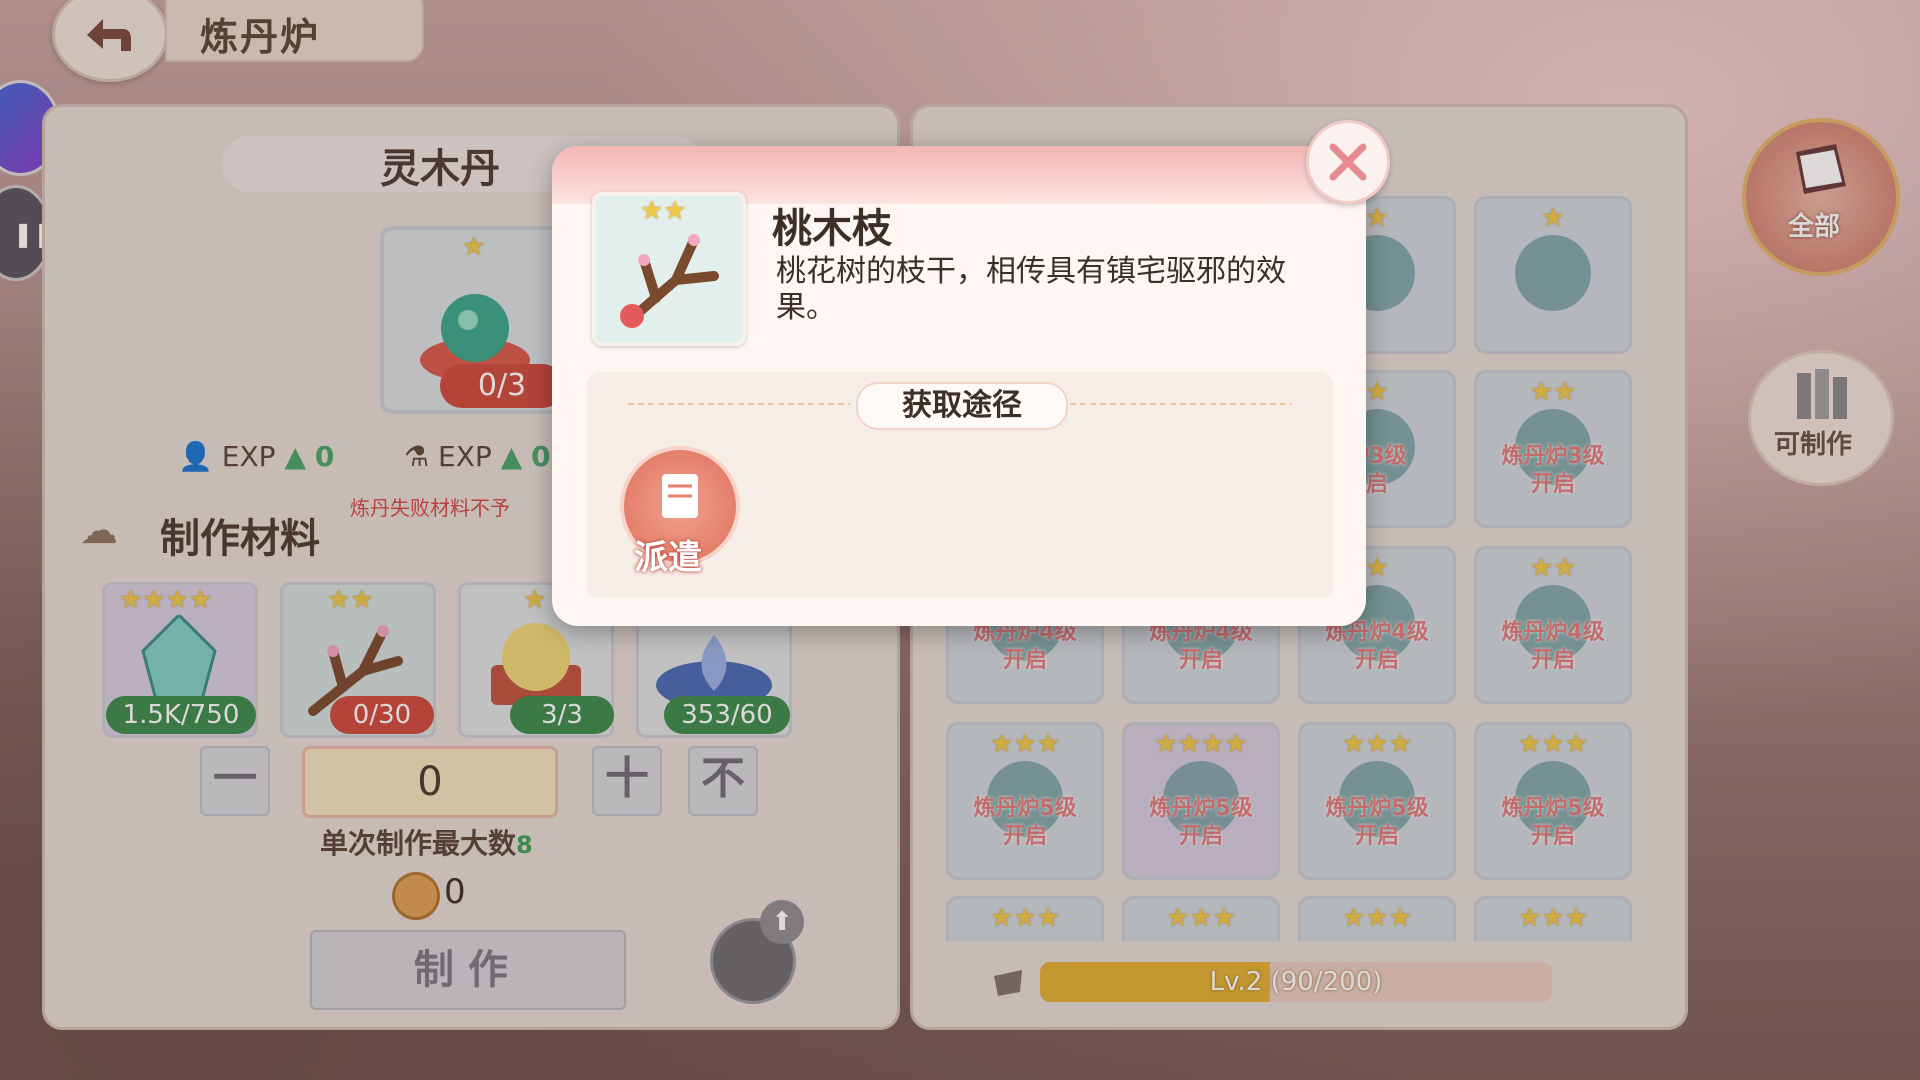 The image size is (1920, 1080). What do you see at coordinates (832, 229) in the screenshot?
I see `item-name: 桃木枝` at bounding box center [832, 229].